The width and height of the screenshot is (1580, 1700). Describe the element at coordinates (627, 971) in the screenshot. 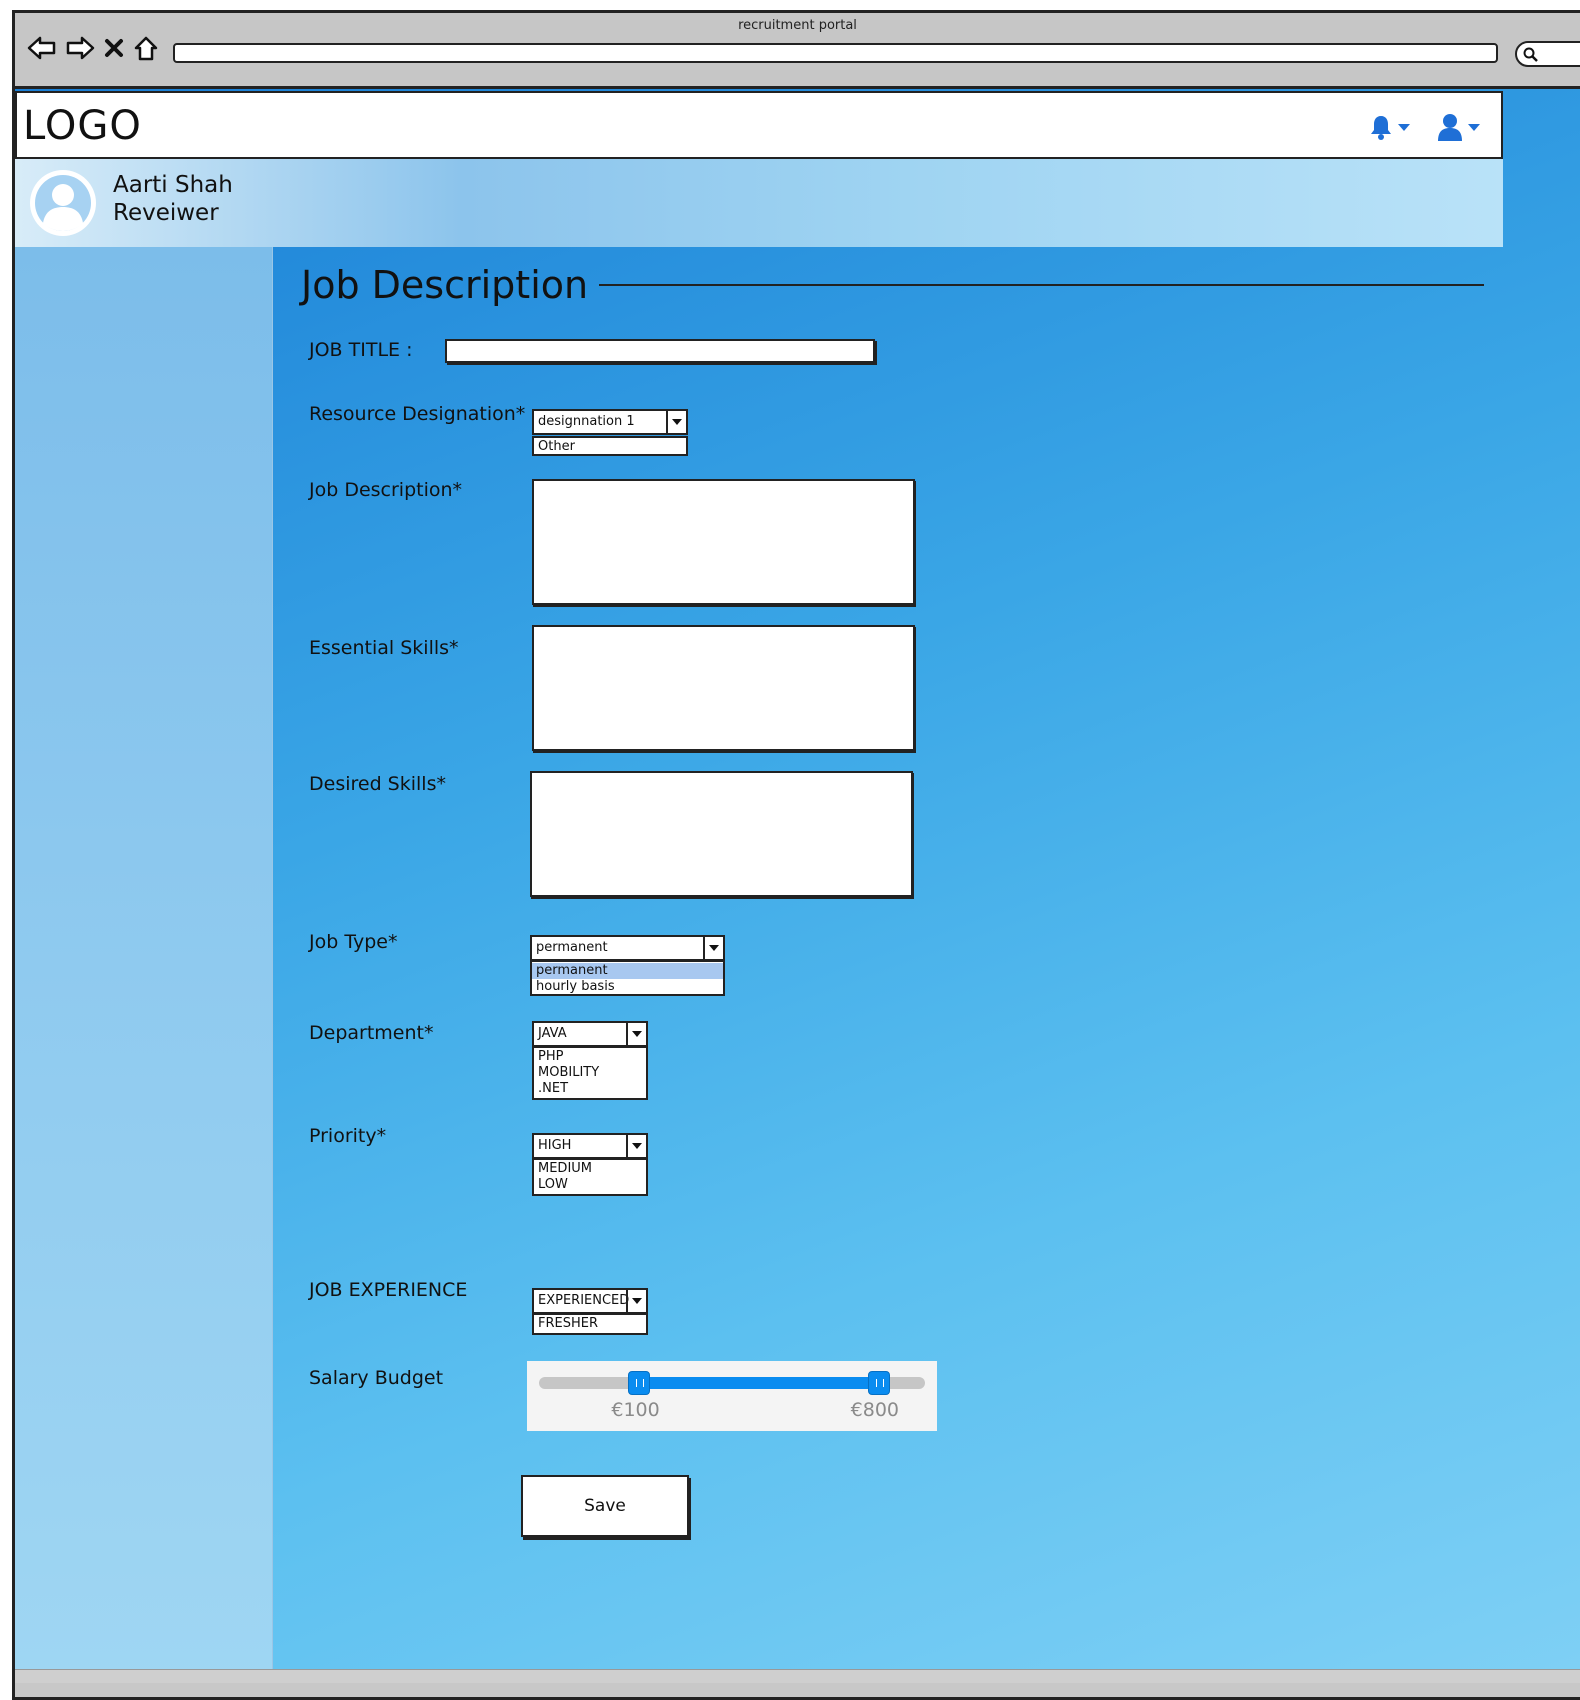

I see `dropdown-option: permanent` at that location.